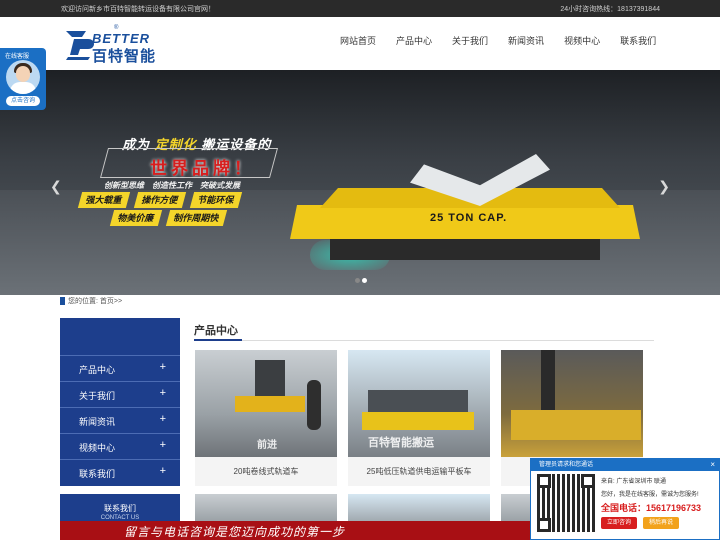  Describe the element at coordinates (465, 210) in the screenshot. I see `transfer-cart-image: 25 TON CAP.` at that location.